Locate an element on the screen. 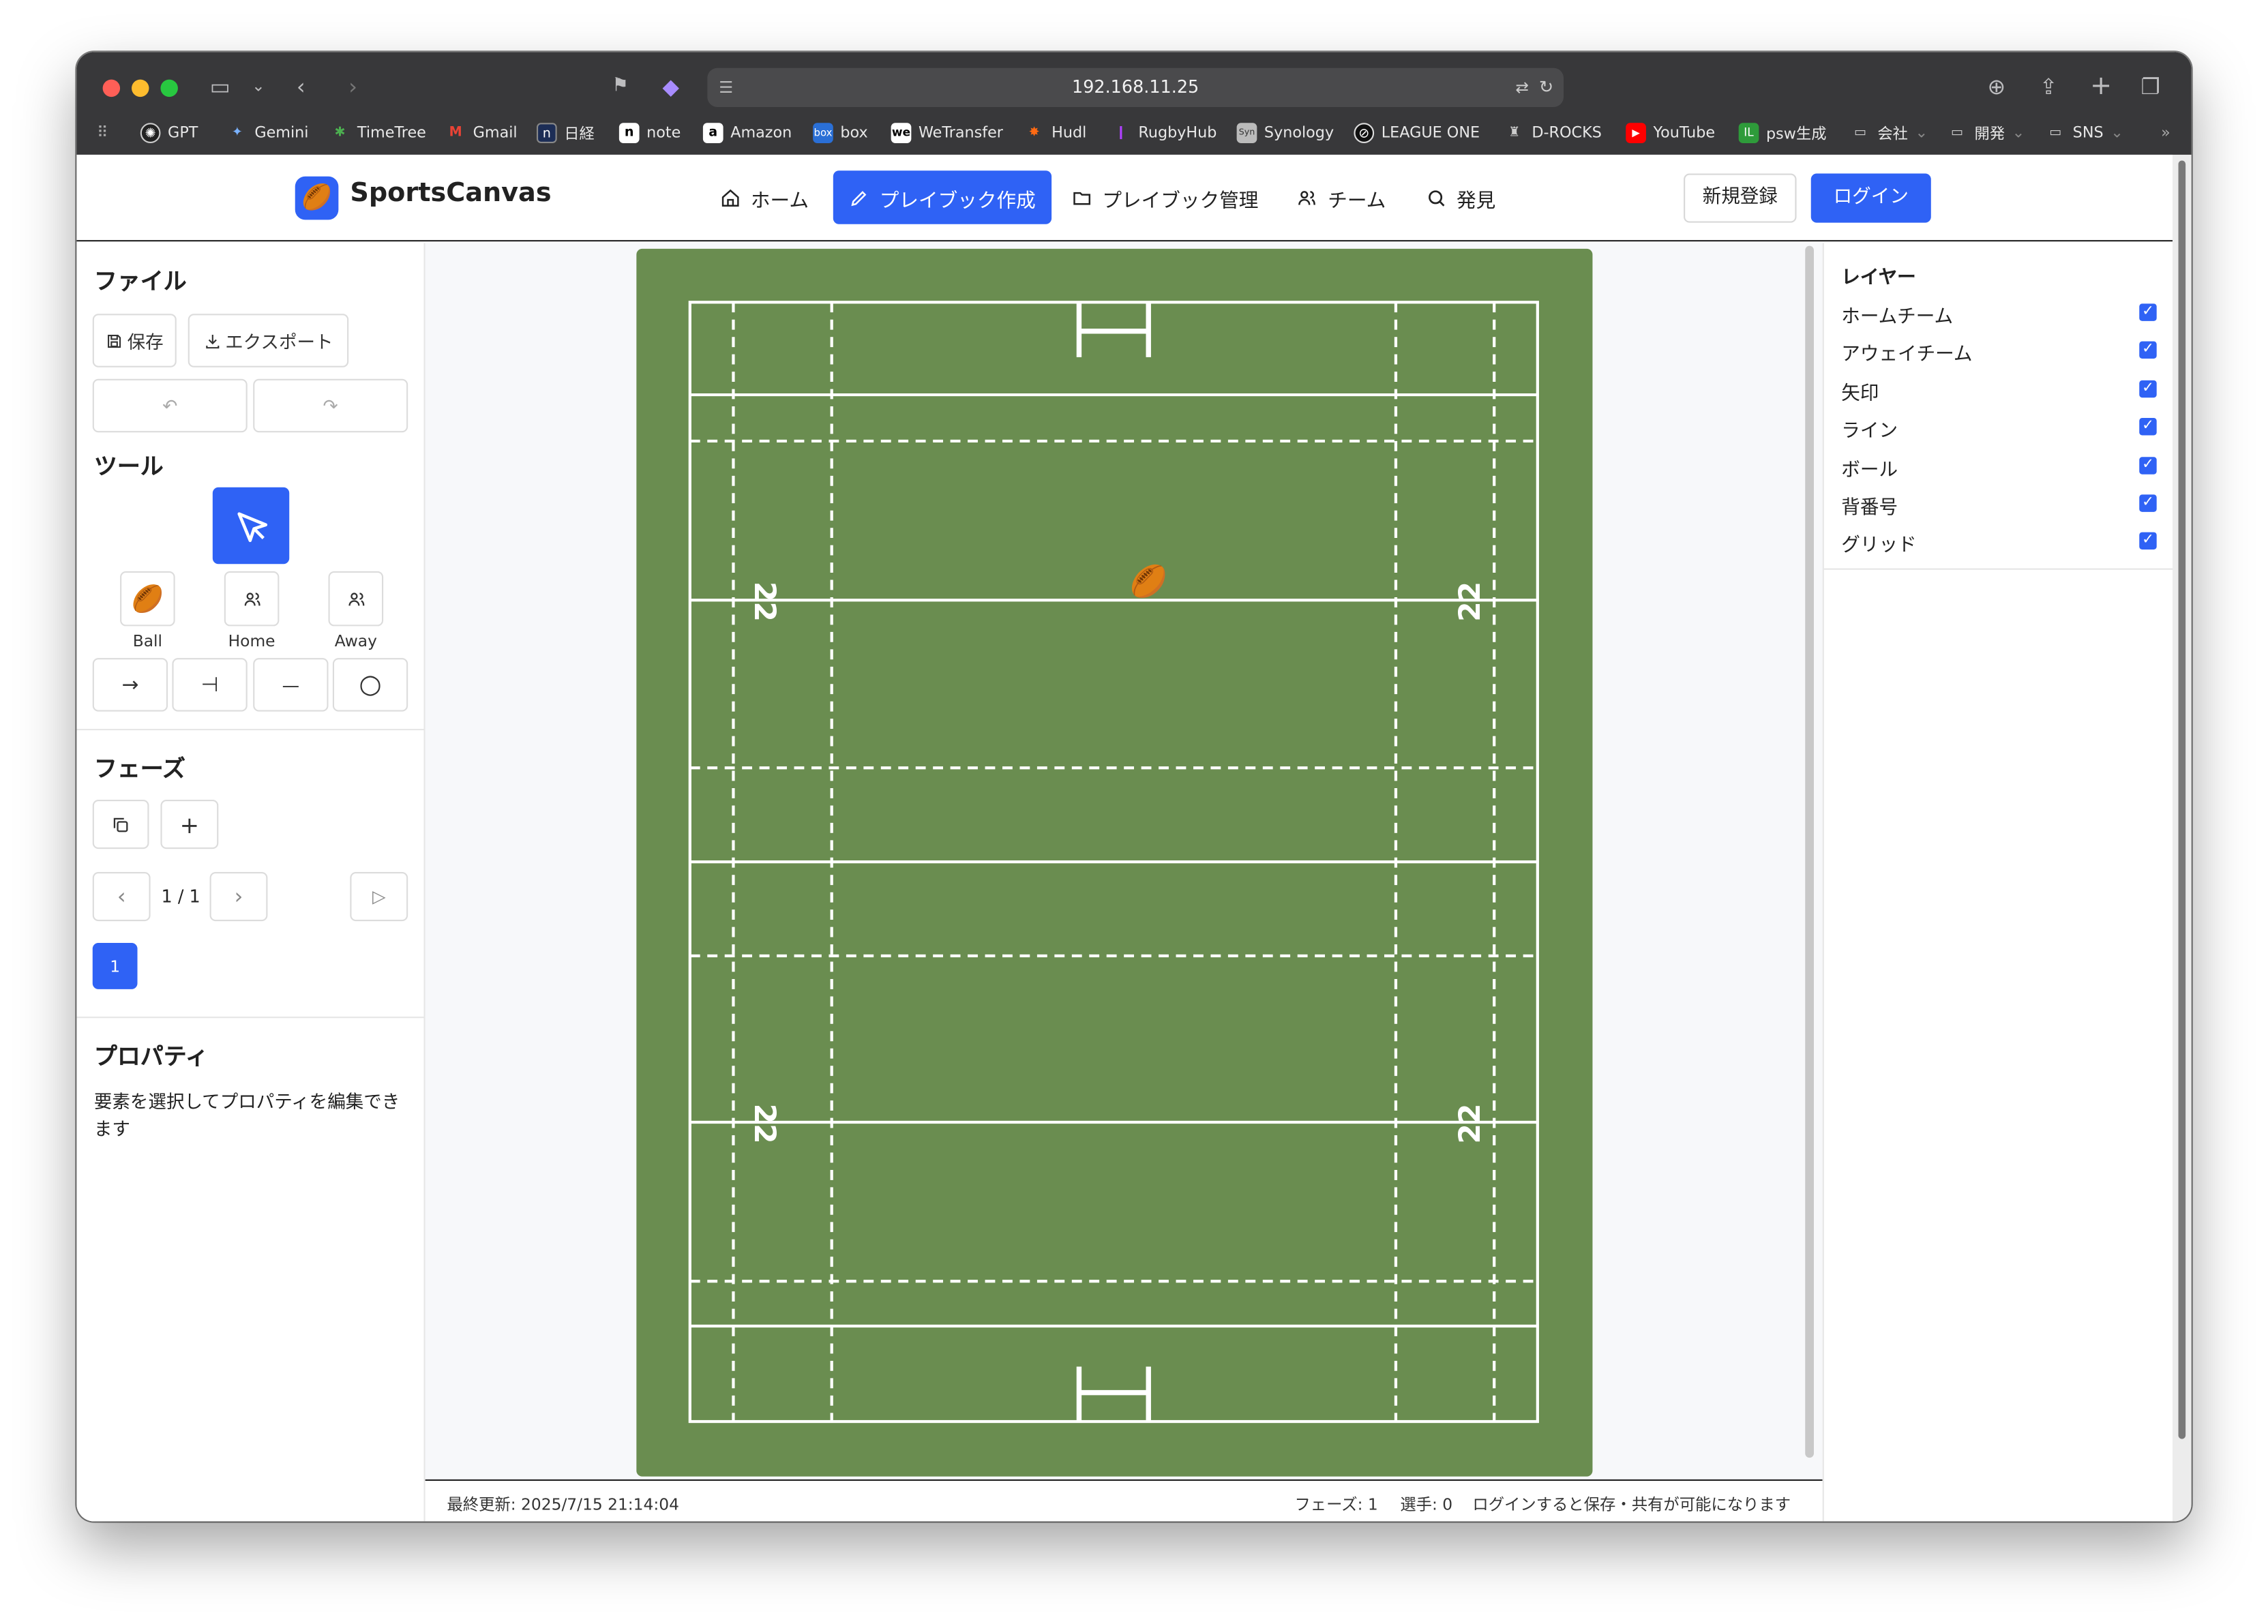 The width and height of the screenshot is (2268, 1624). add-phase-button: + is located at coordinates (189, 824).